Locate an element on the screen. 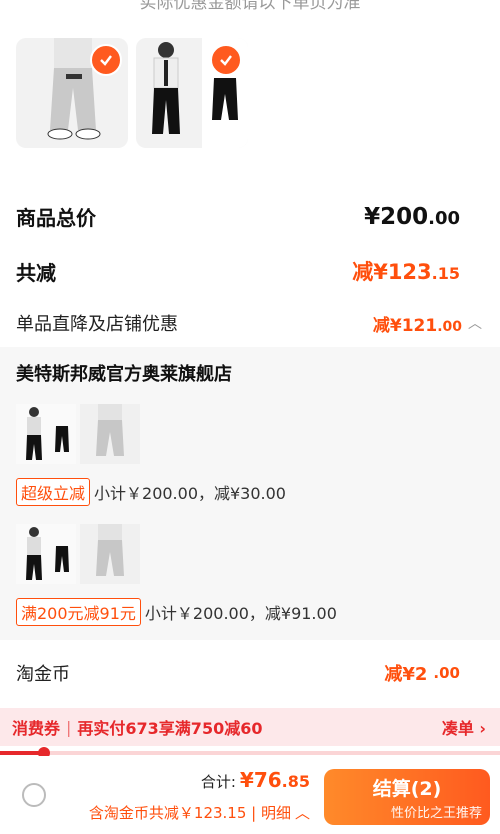 This screenshot has width=500, height=834. full-reduction-tag: 满200元减91元 is located at coordinates (78, 612).